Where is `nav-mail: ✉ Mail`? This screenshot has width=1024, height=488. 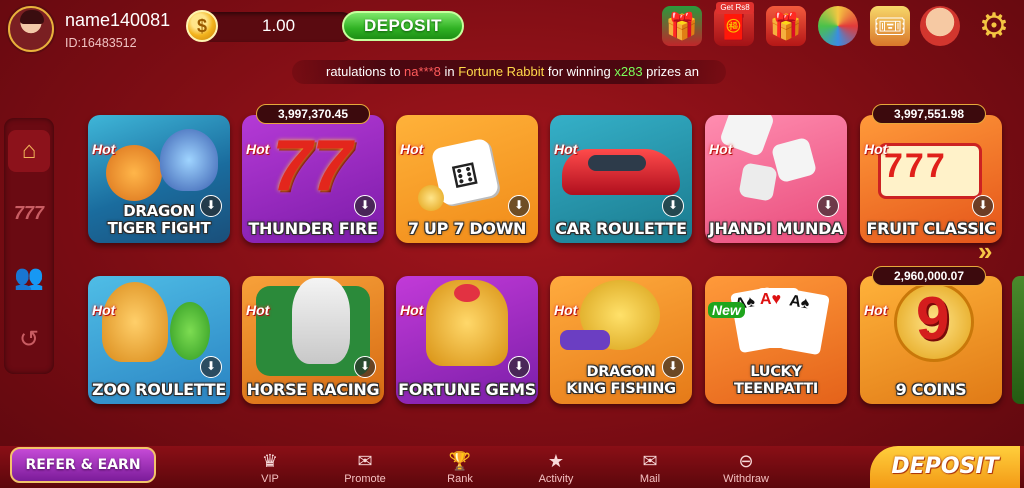
nav-mail: ✉ Mail is located at coordinates (650, 469).